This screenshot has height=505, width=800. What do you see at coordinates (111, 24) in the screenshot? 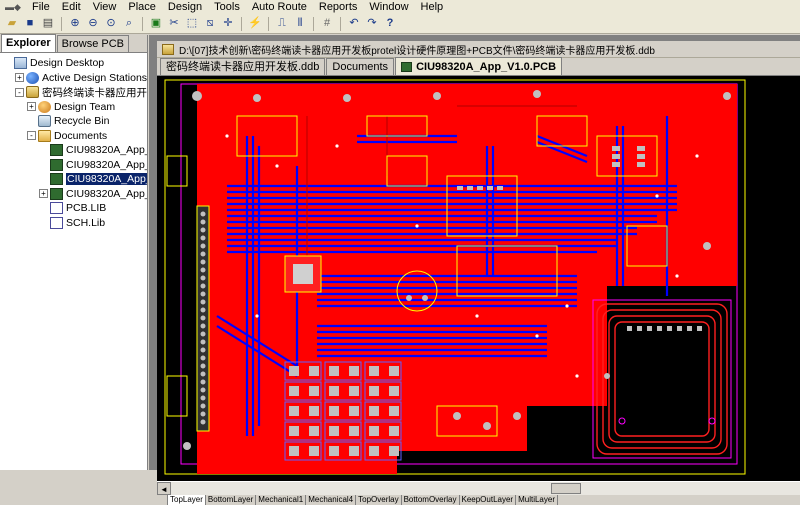
I see `zoom-fit-icon: ⊙` at bounding box center [111, 24].